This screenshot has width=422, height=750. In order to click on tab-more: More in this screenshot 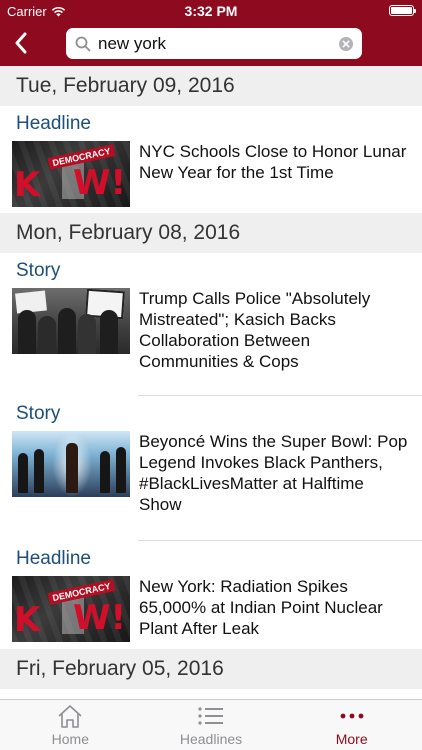, I will do `click(351, 725)`.